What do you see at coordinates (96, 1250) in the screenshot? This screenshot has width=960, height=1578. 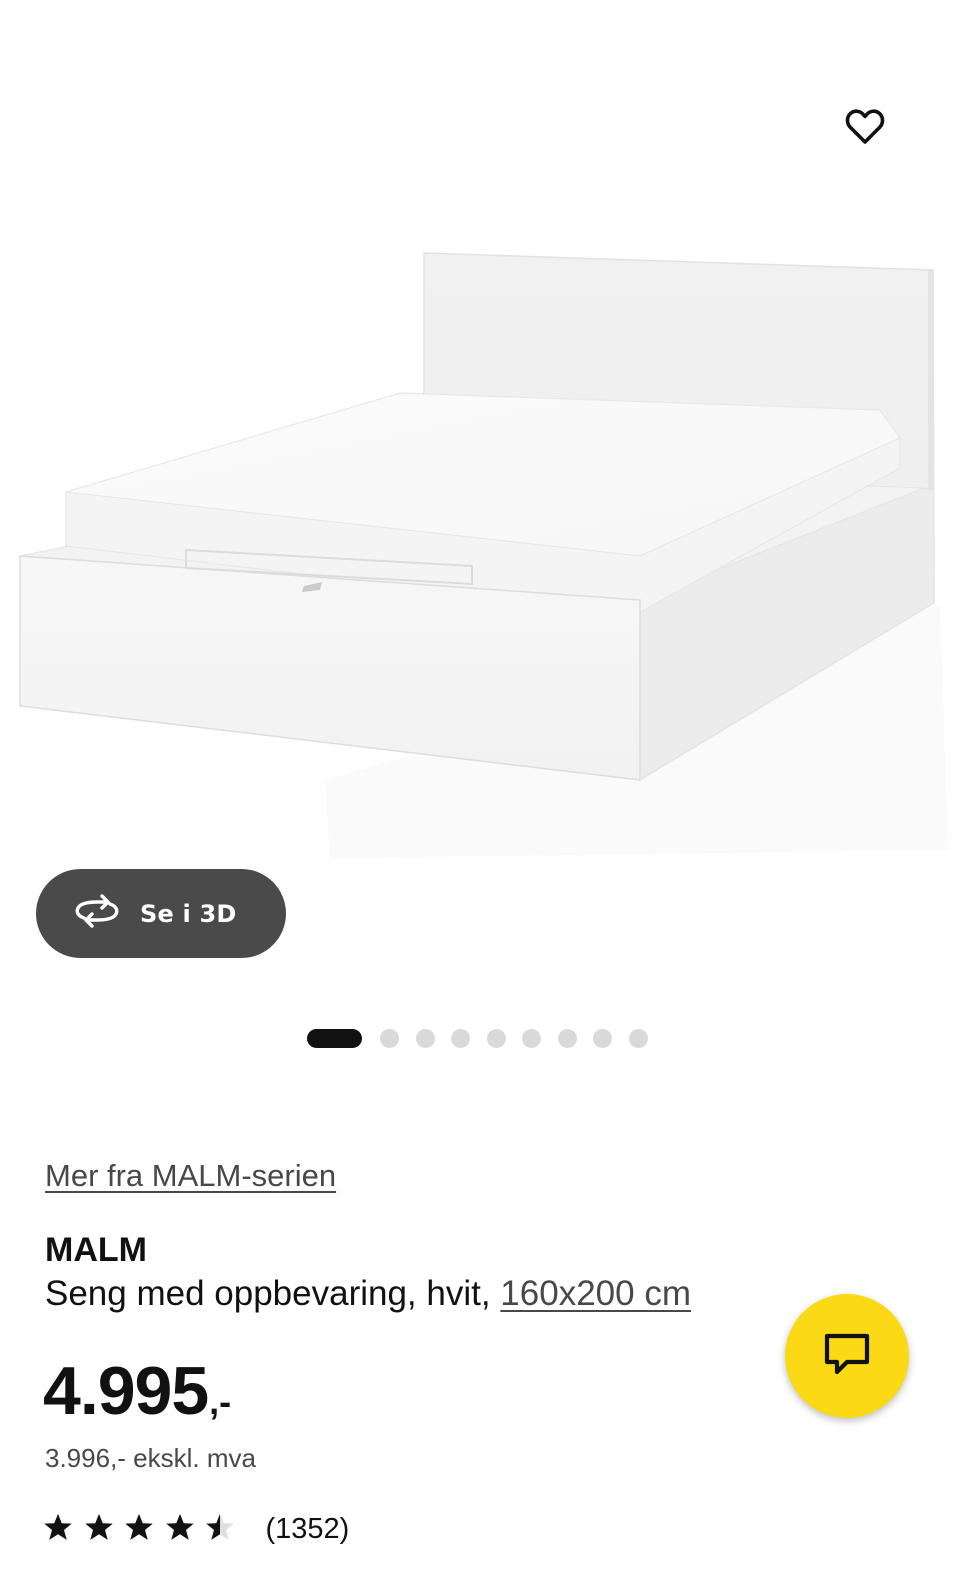 I see `product-name: MALM` at bounding box center [96, 1250].